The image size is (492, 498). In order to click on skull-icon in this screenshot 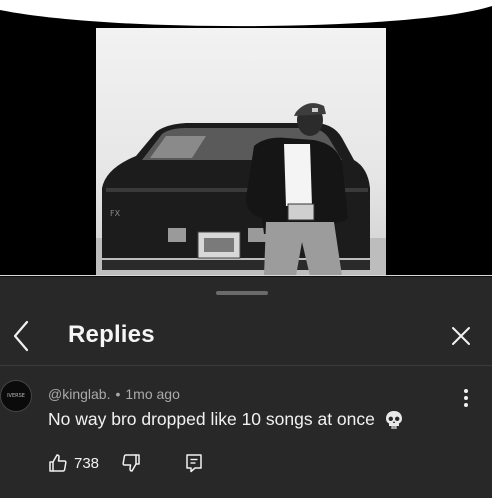, I will do `click(393, 419)`.